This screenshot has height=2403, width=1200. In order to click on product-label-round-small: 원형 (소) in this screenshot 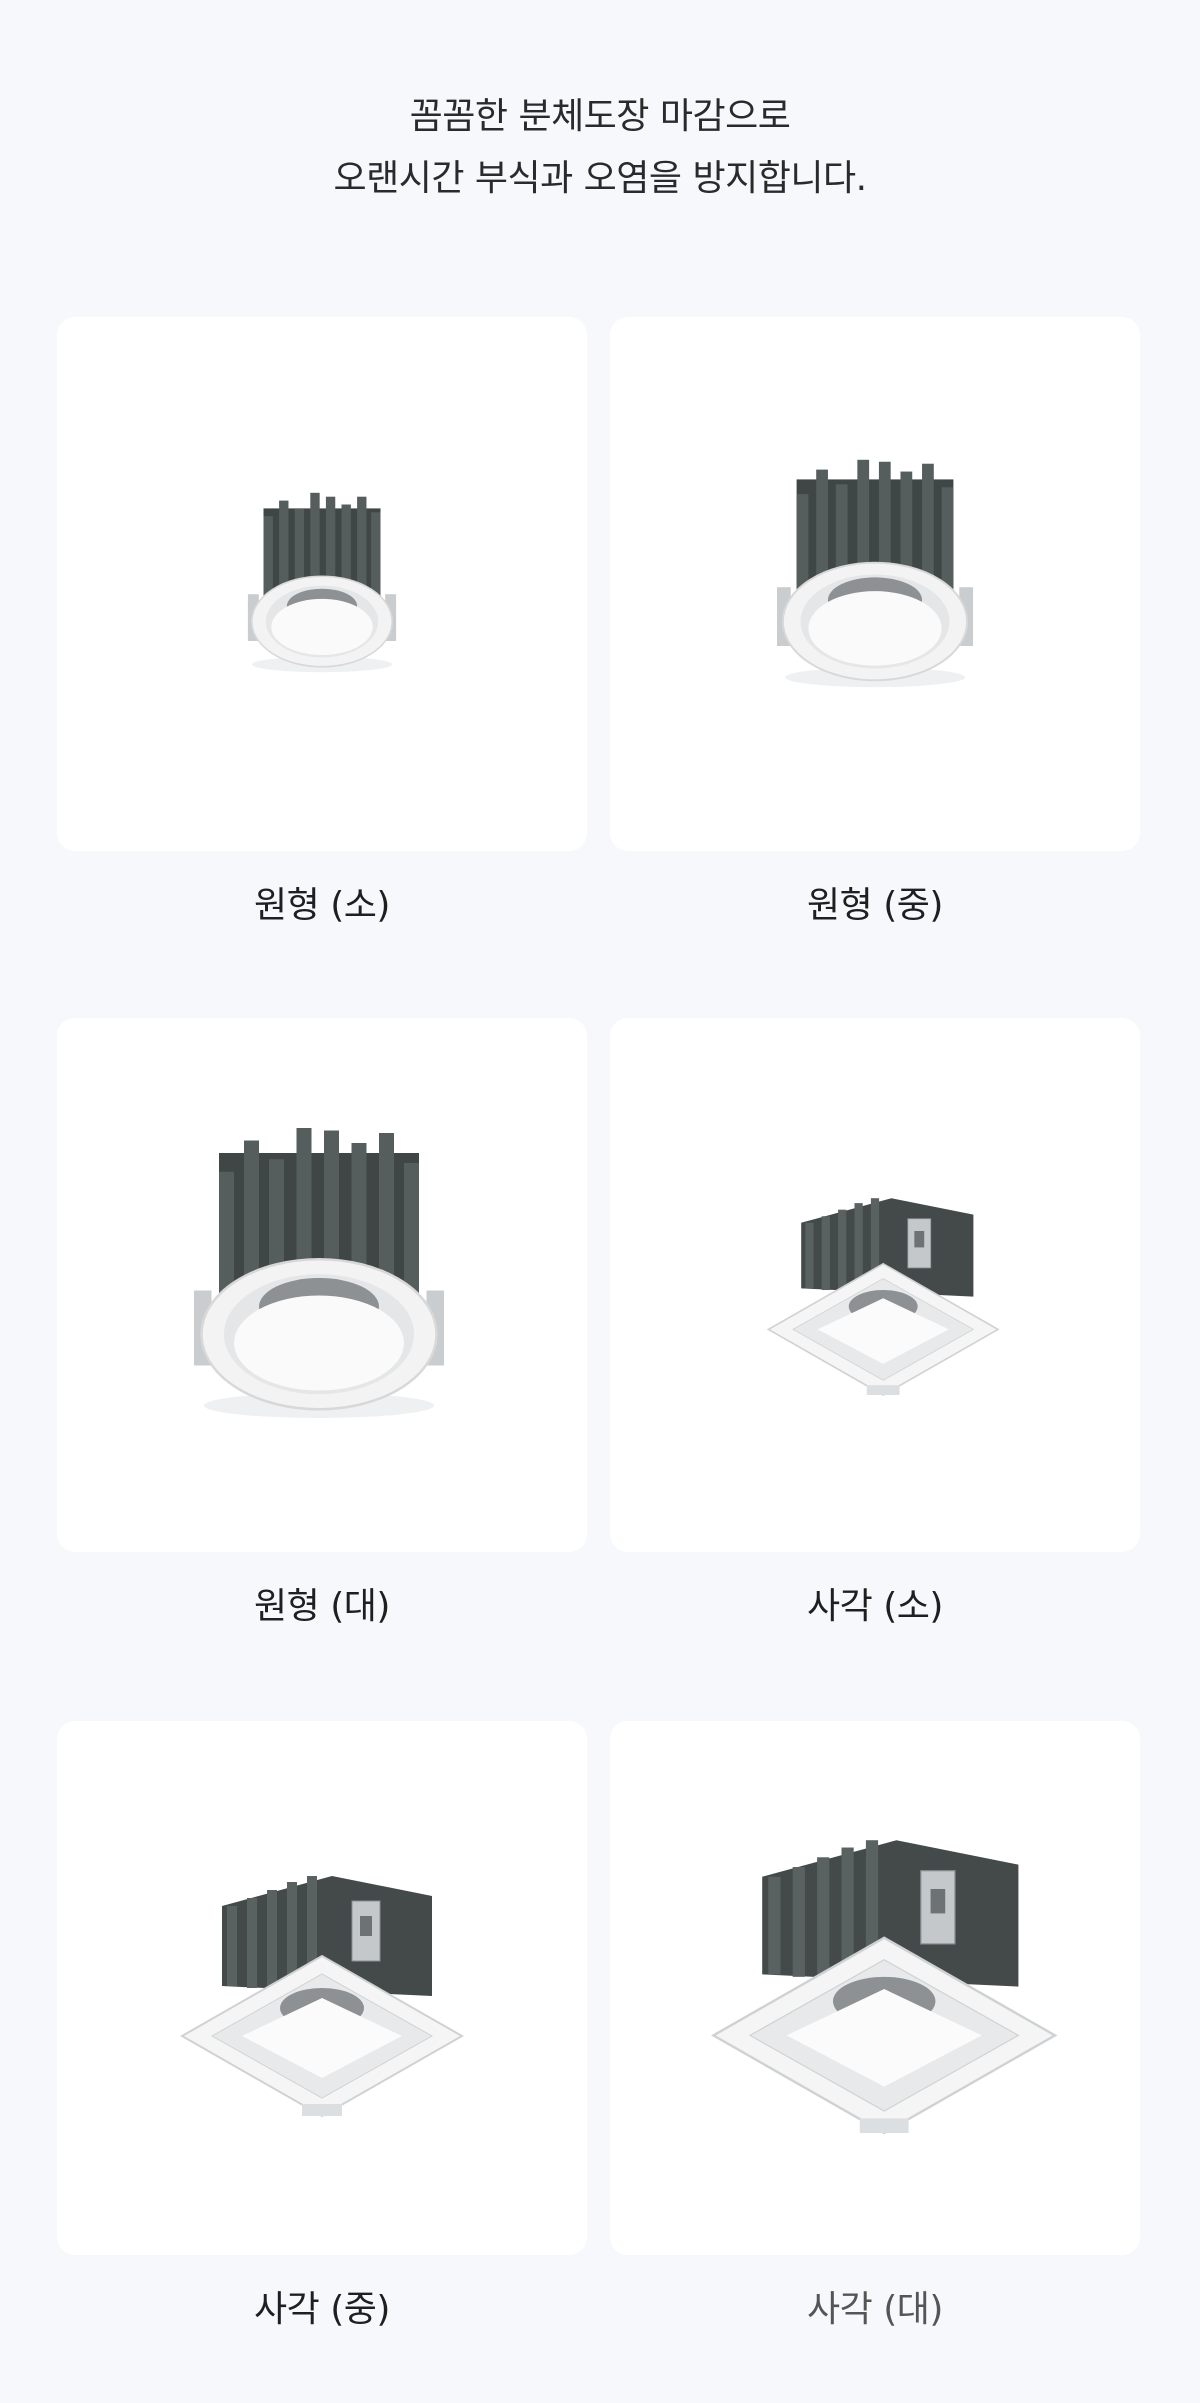, I will do `click(322, 905)`.